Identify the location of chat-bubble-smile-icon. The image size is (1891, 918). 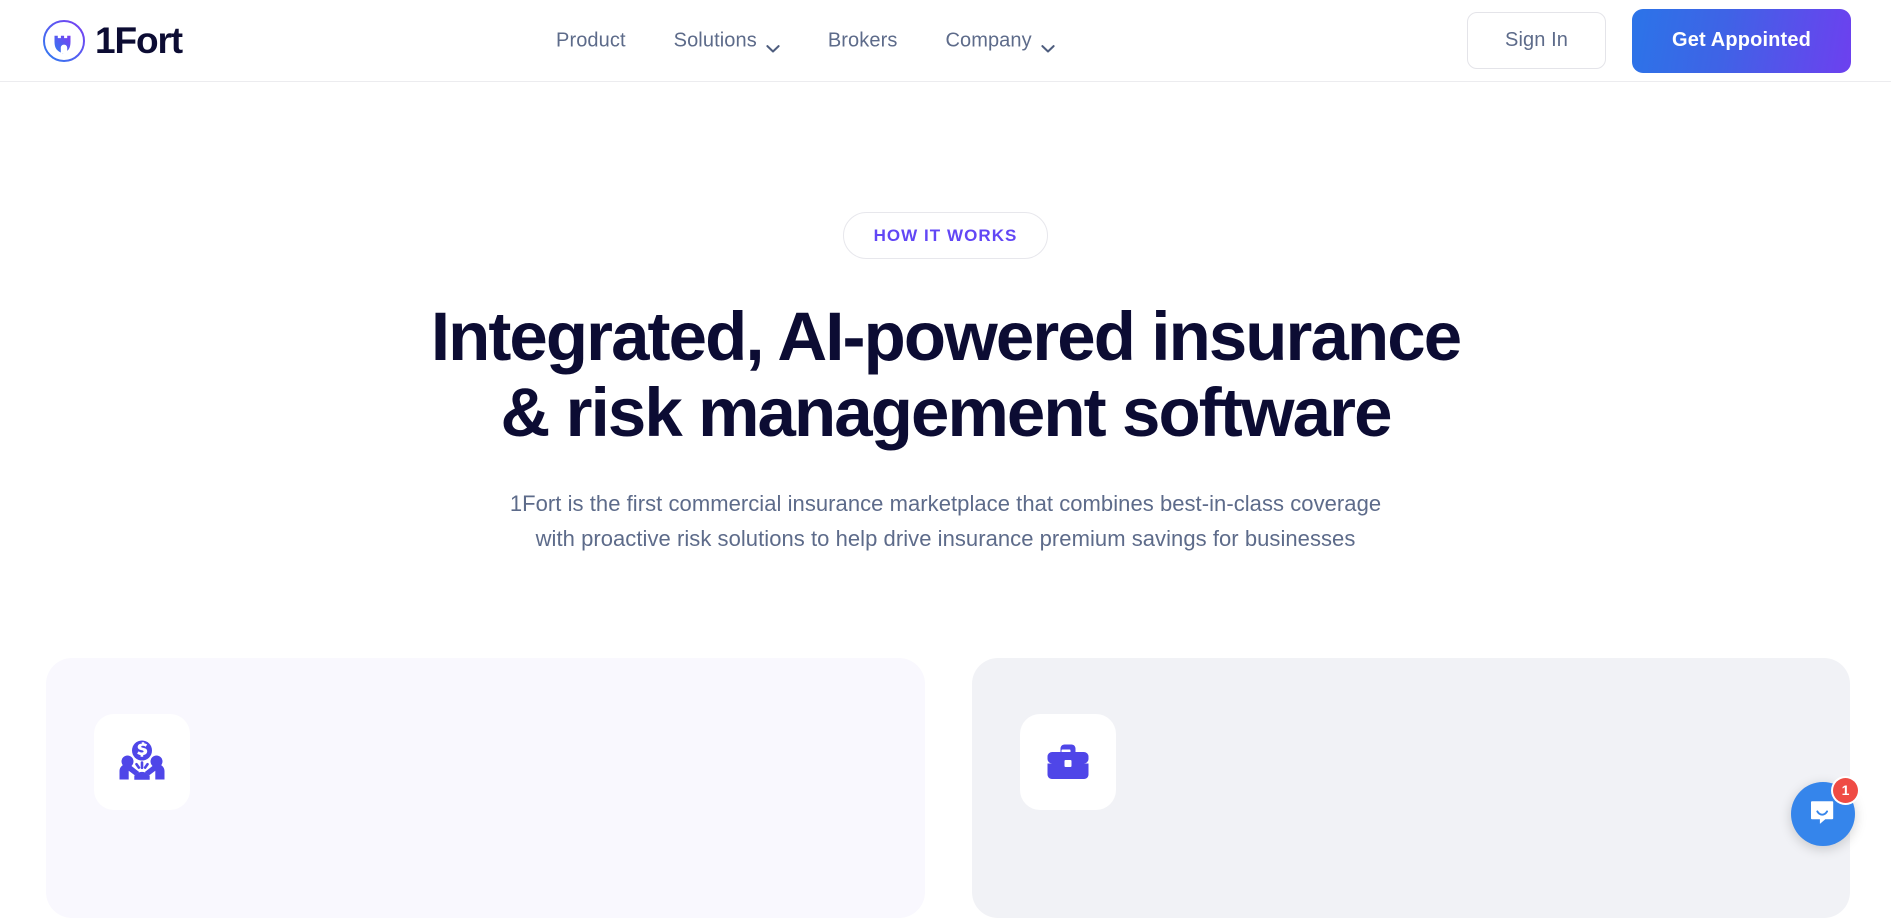
(1823, 814).